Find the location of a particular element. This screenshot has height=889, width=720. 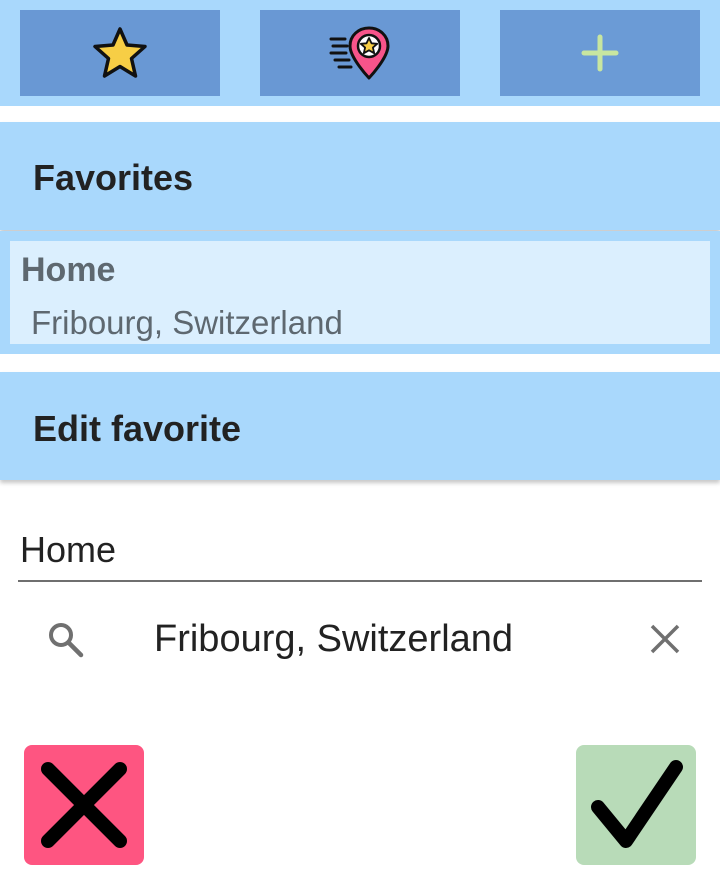

favorite-item-address: Fribourg, Switzerland is located at coordinates (187, 322).